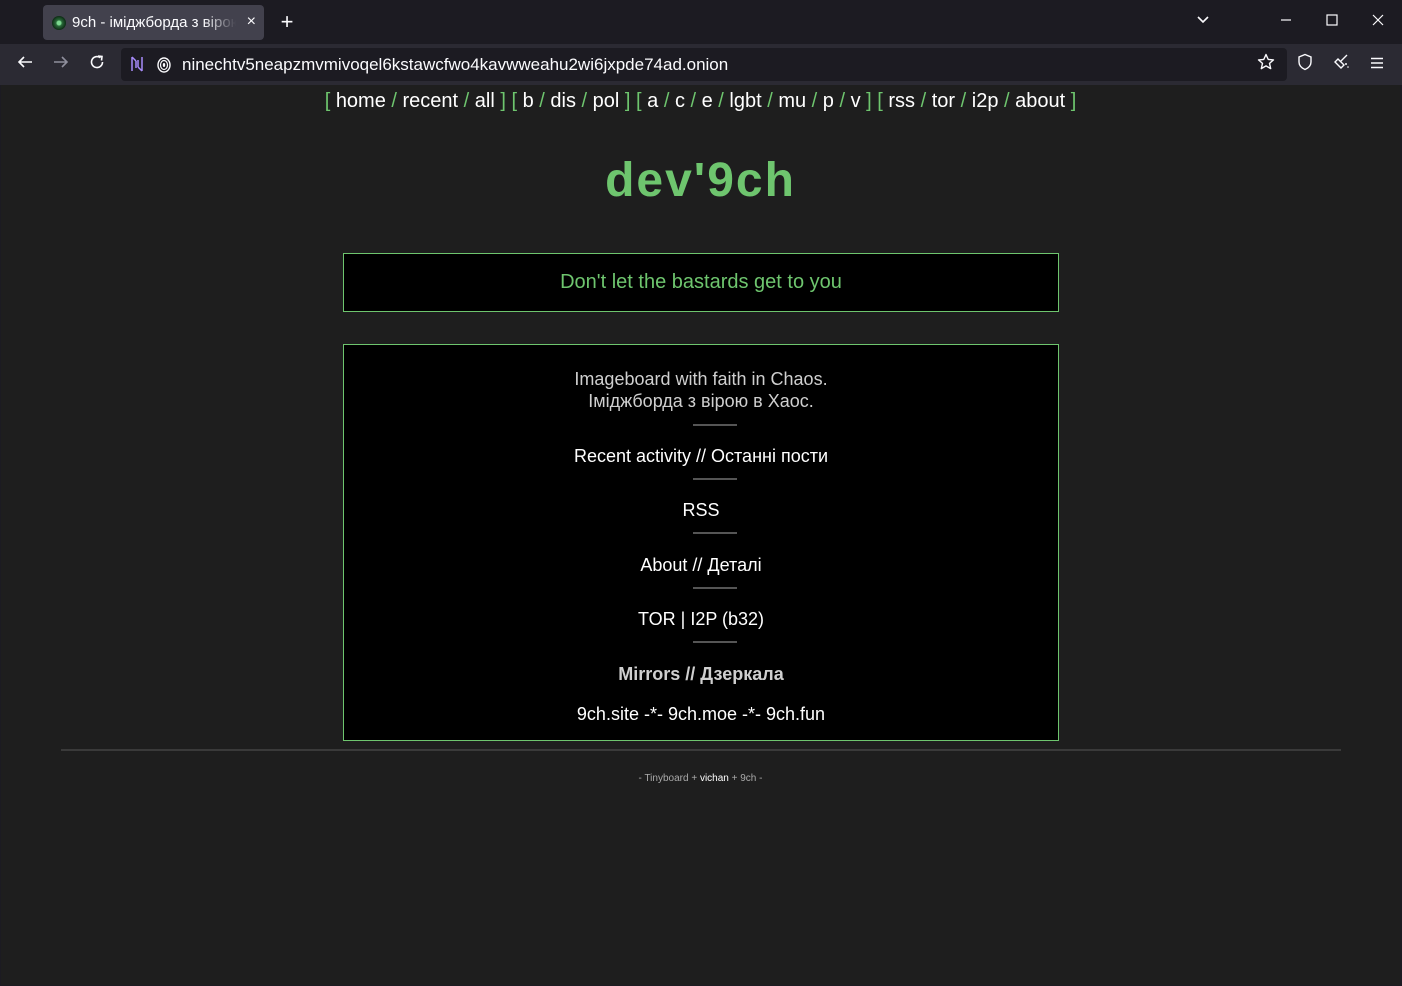 This screenshot has height=986, width=1402. I want to click on new-identity-broom-icon, so click(1341, 65).